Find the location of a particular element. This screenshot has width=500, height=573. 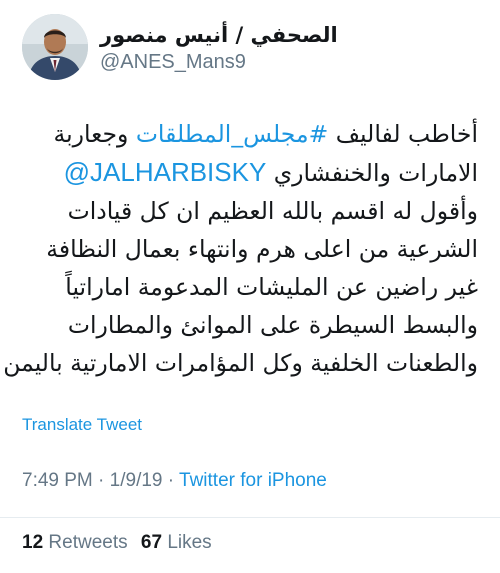

likes-stat: 67 Likes is located at coordinates (176, 542).